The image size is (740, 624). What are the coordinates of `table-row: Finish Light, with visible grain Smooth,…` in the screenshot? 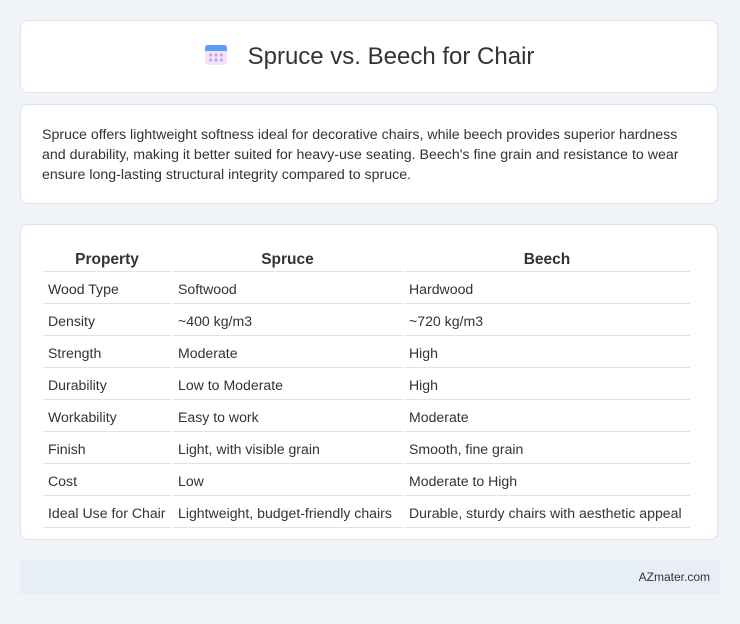 It's located at (366, 449).